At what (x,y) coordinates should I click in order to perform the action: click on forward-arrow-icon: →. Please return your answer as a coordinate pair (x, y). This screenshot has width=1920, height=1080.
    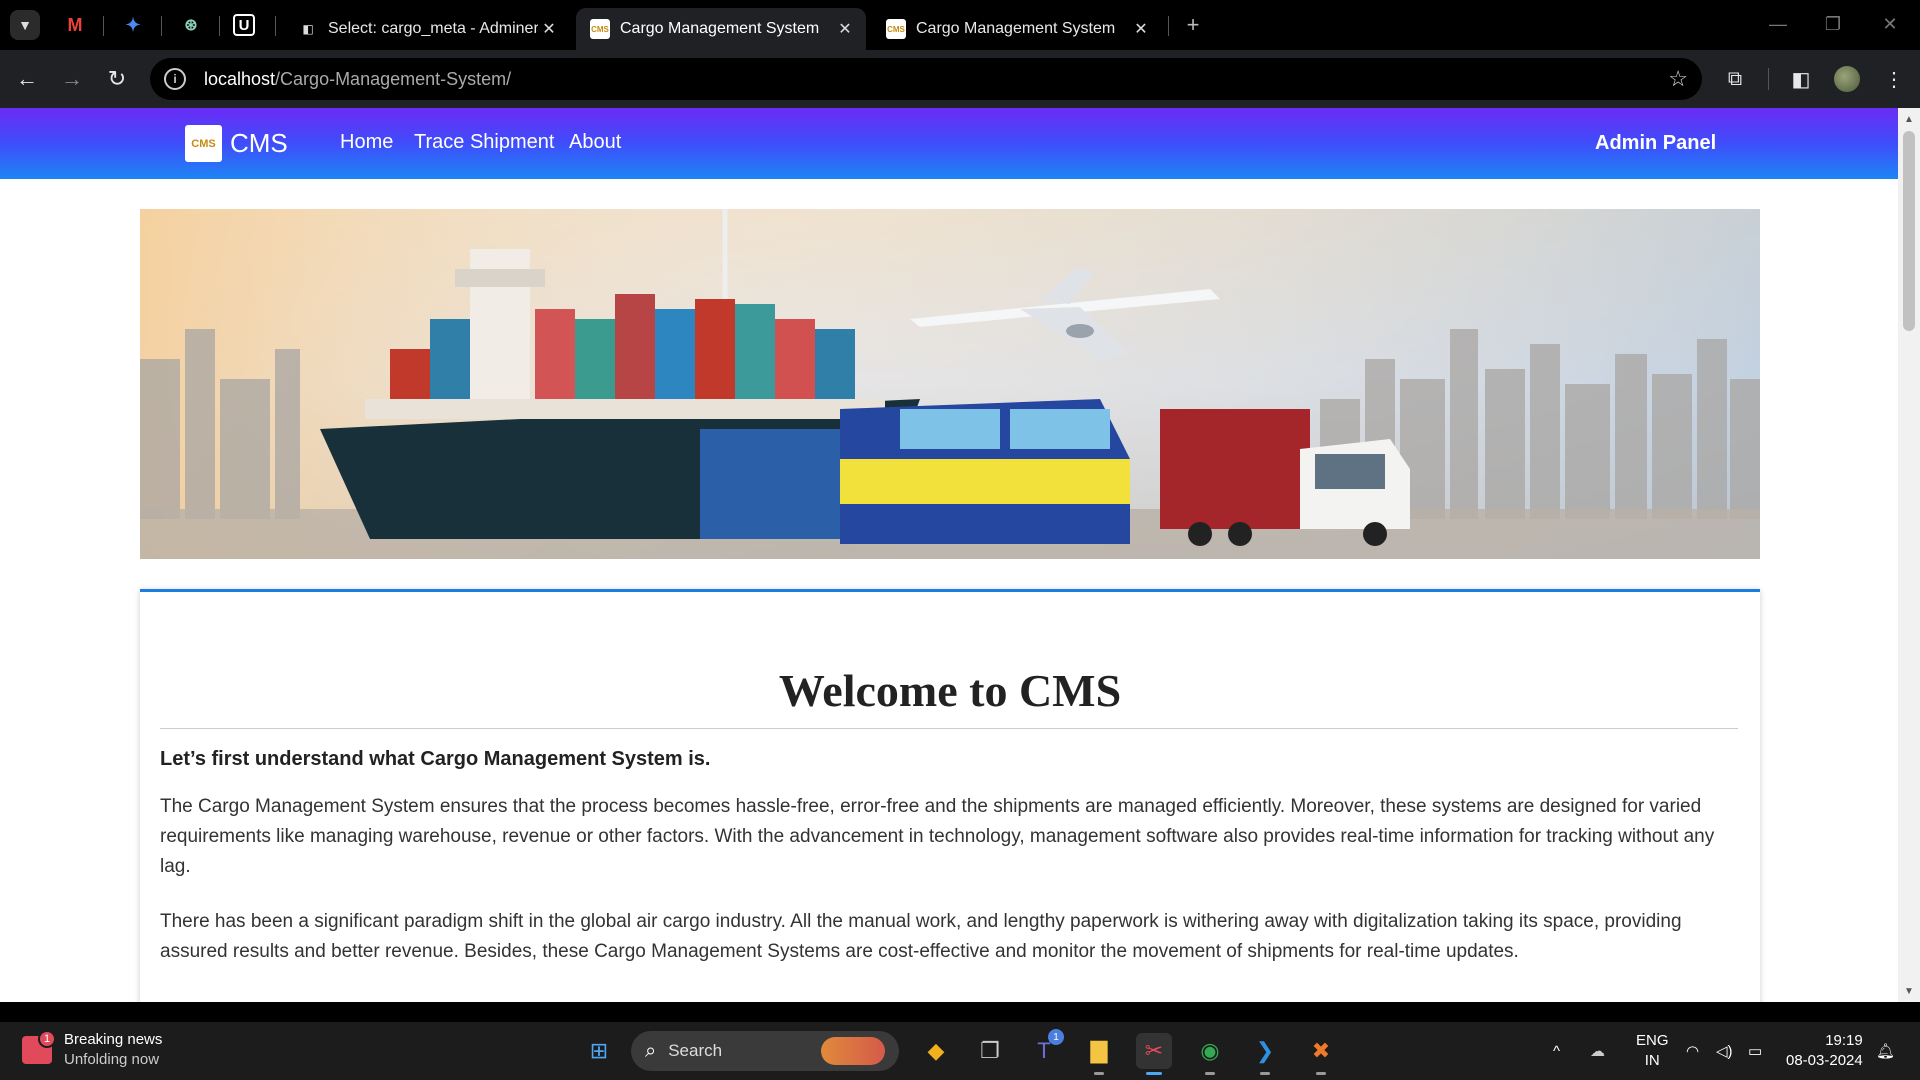
    Looking at the image, I should click on (72, 79).